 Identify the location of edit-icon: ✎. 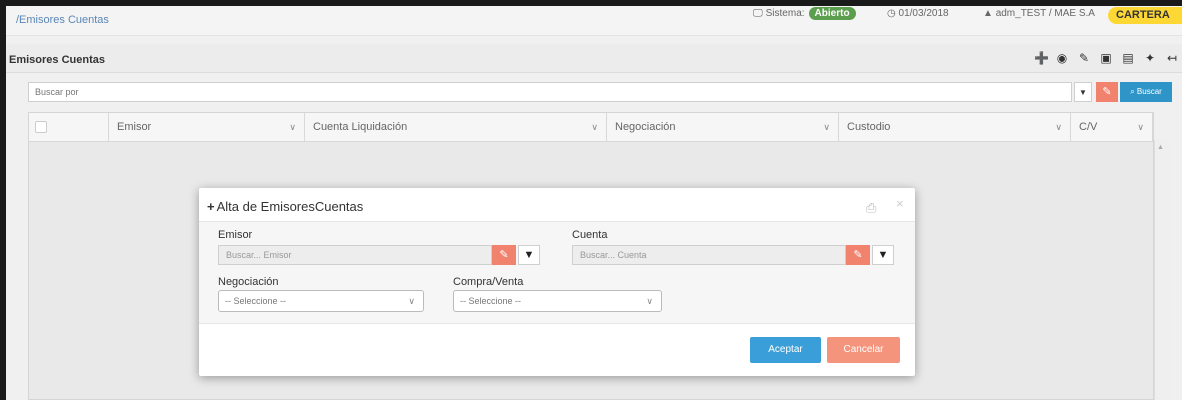
(1084, 58).